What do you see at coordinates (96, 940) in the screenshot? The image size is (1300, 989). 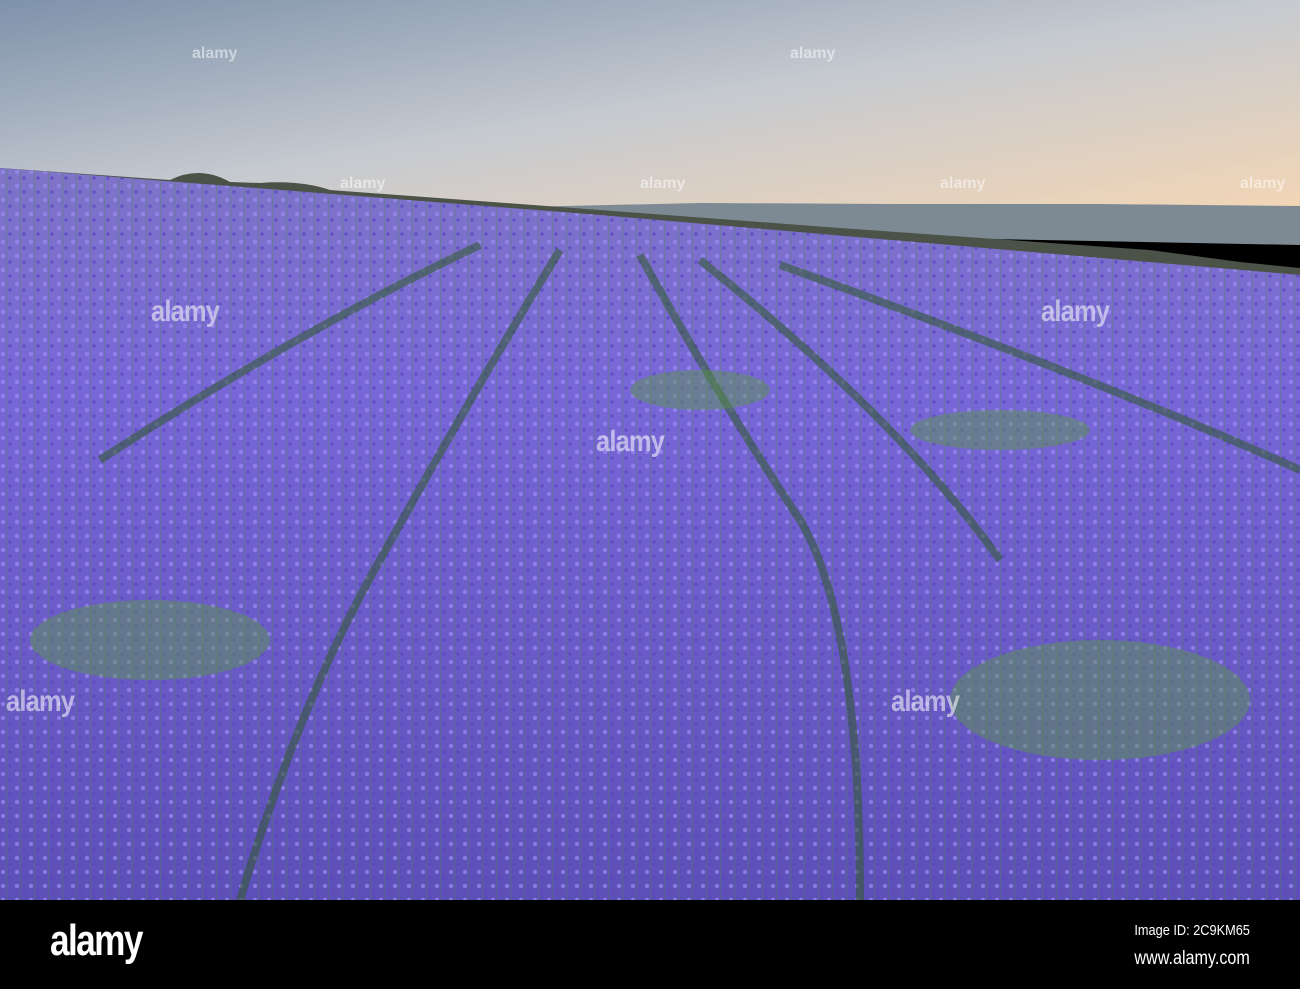 I see `alamy-logo: alamy` at bounding box center [96, 940].